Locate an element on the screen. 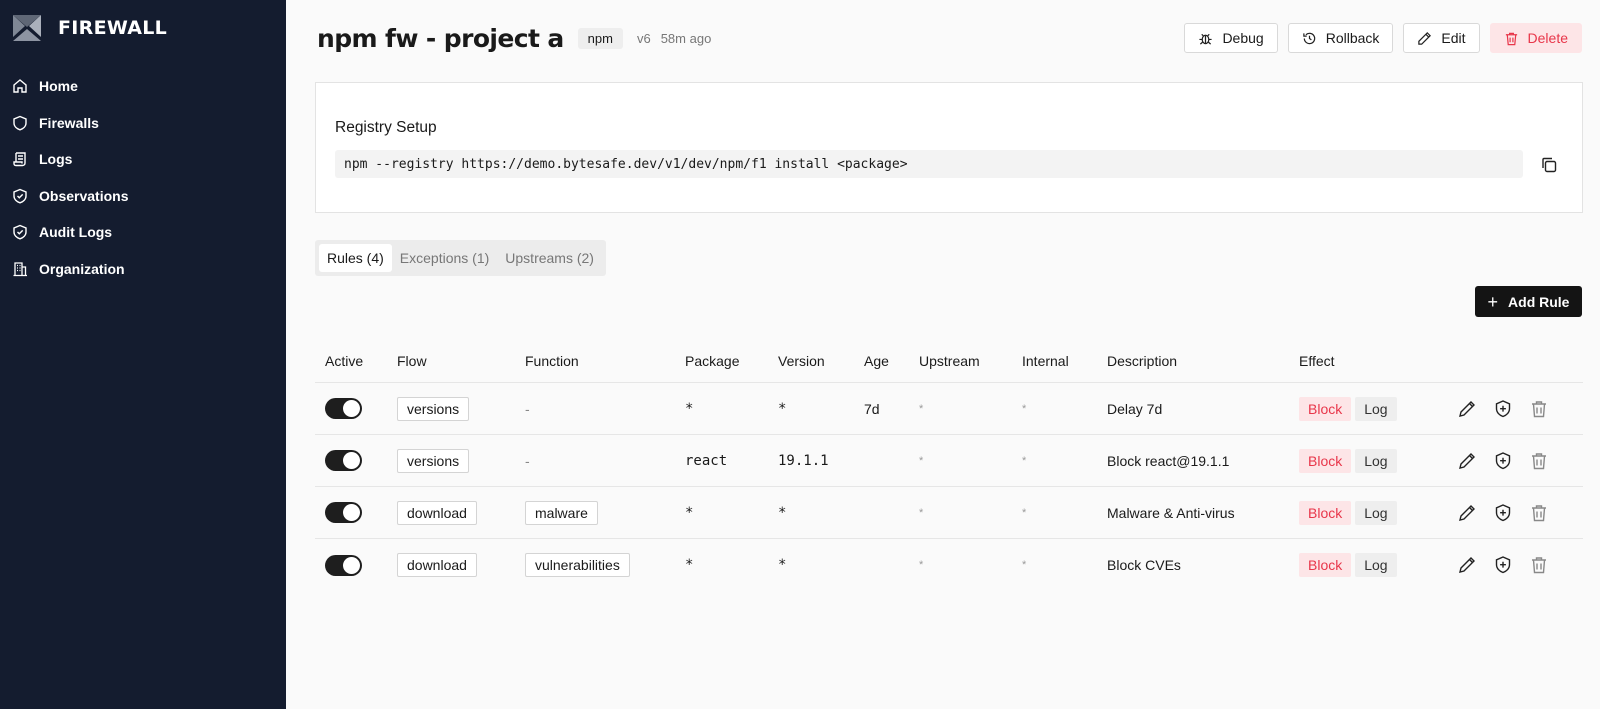 Image resolution: width=1600 pixels, height=709 pixels. sidebar-item-audit-logs: Audit Logs is located at coordinates (143, 232).